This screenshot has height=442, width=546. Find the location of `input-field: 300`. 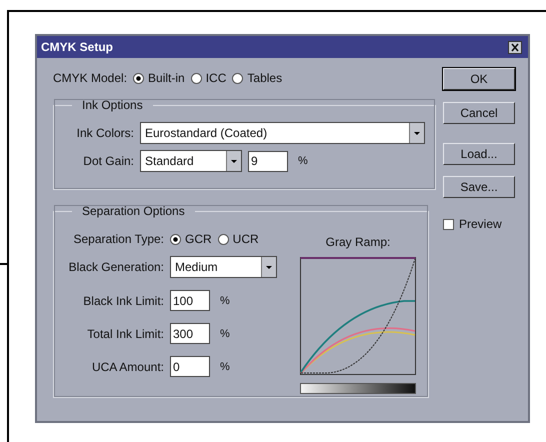

input-field: 300 is located at coordinates (190, 333).